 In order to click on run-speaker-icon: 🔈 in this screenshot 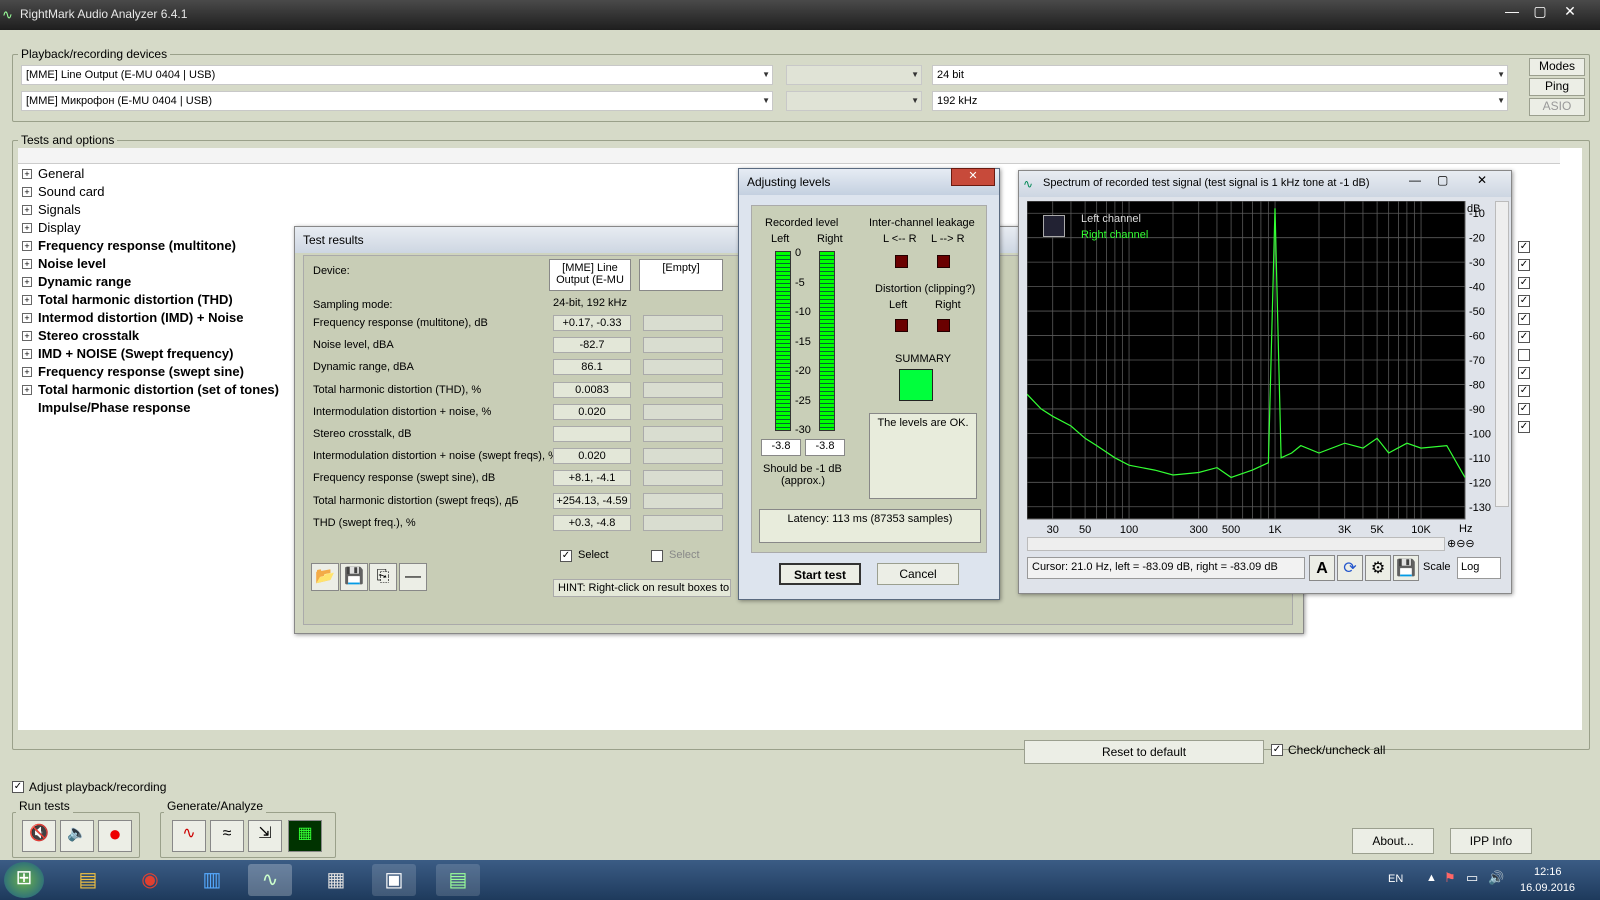, I will do `click(77, 836)`.